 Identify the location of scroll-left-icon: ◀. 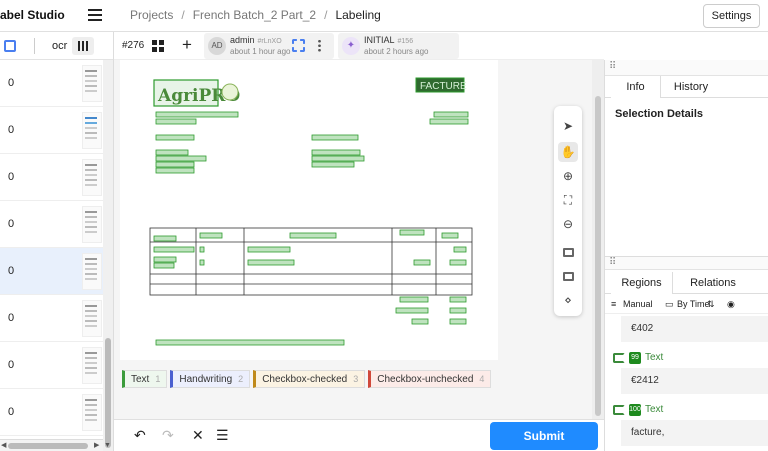
(3, 445).